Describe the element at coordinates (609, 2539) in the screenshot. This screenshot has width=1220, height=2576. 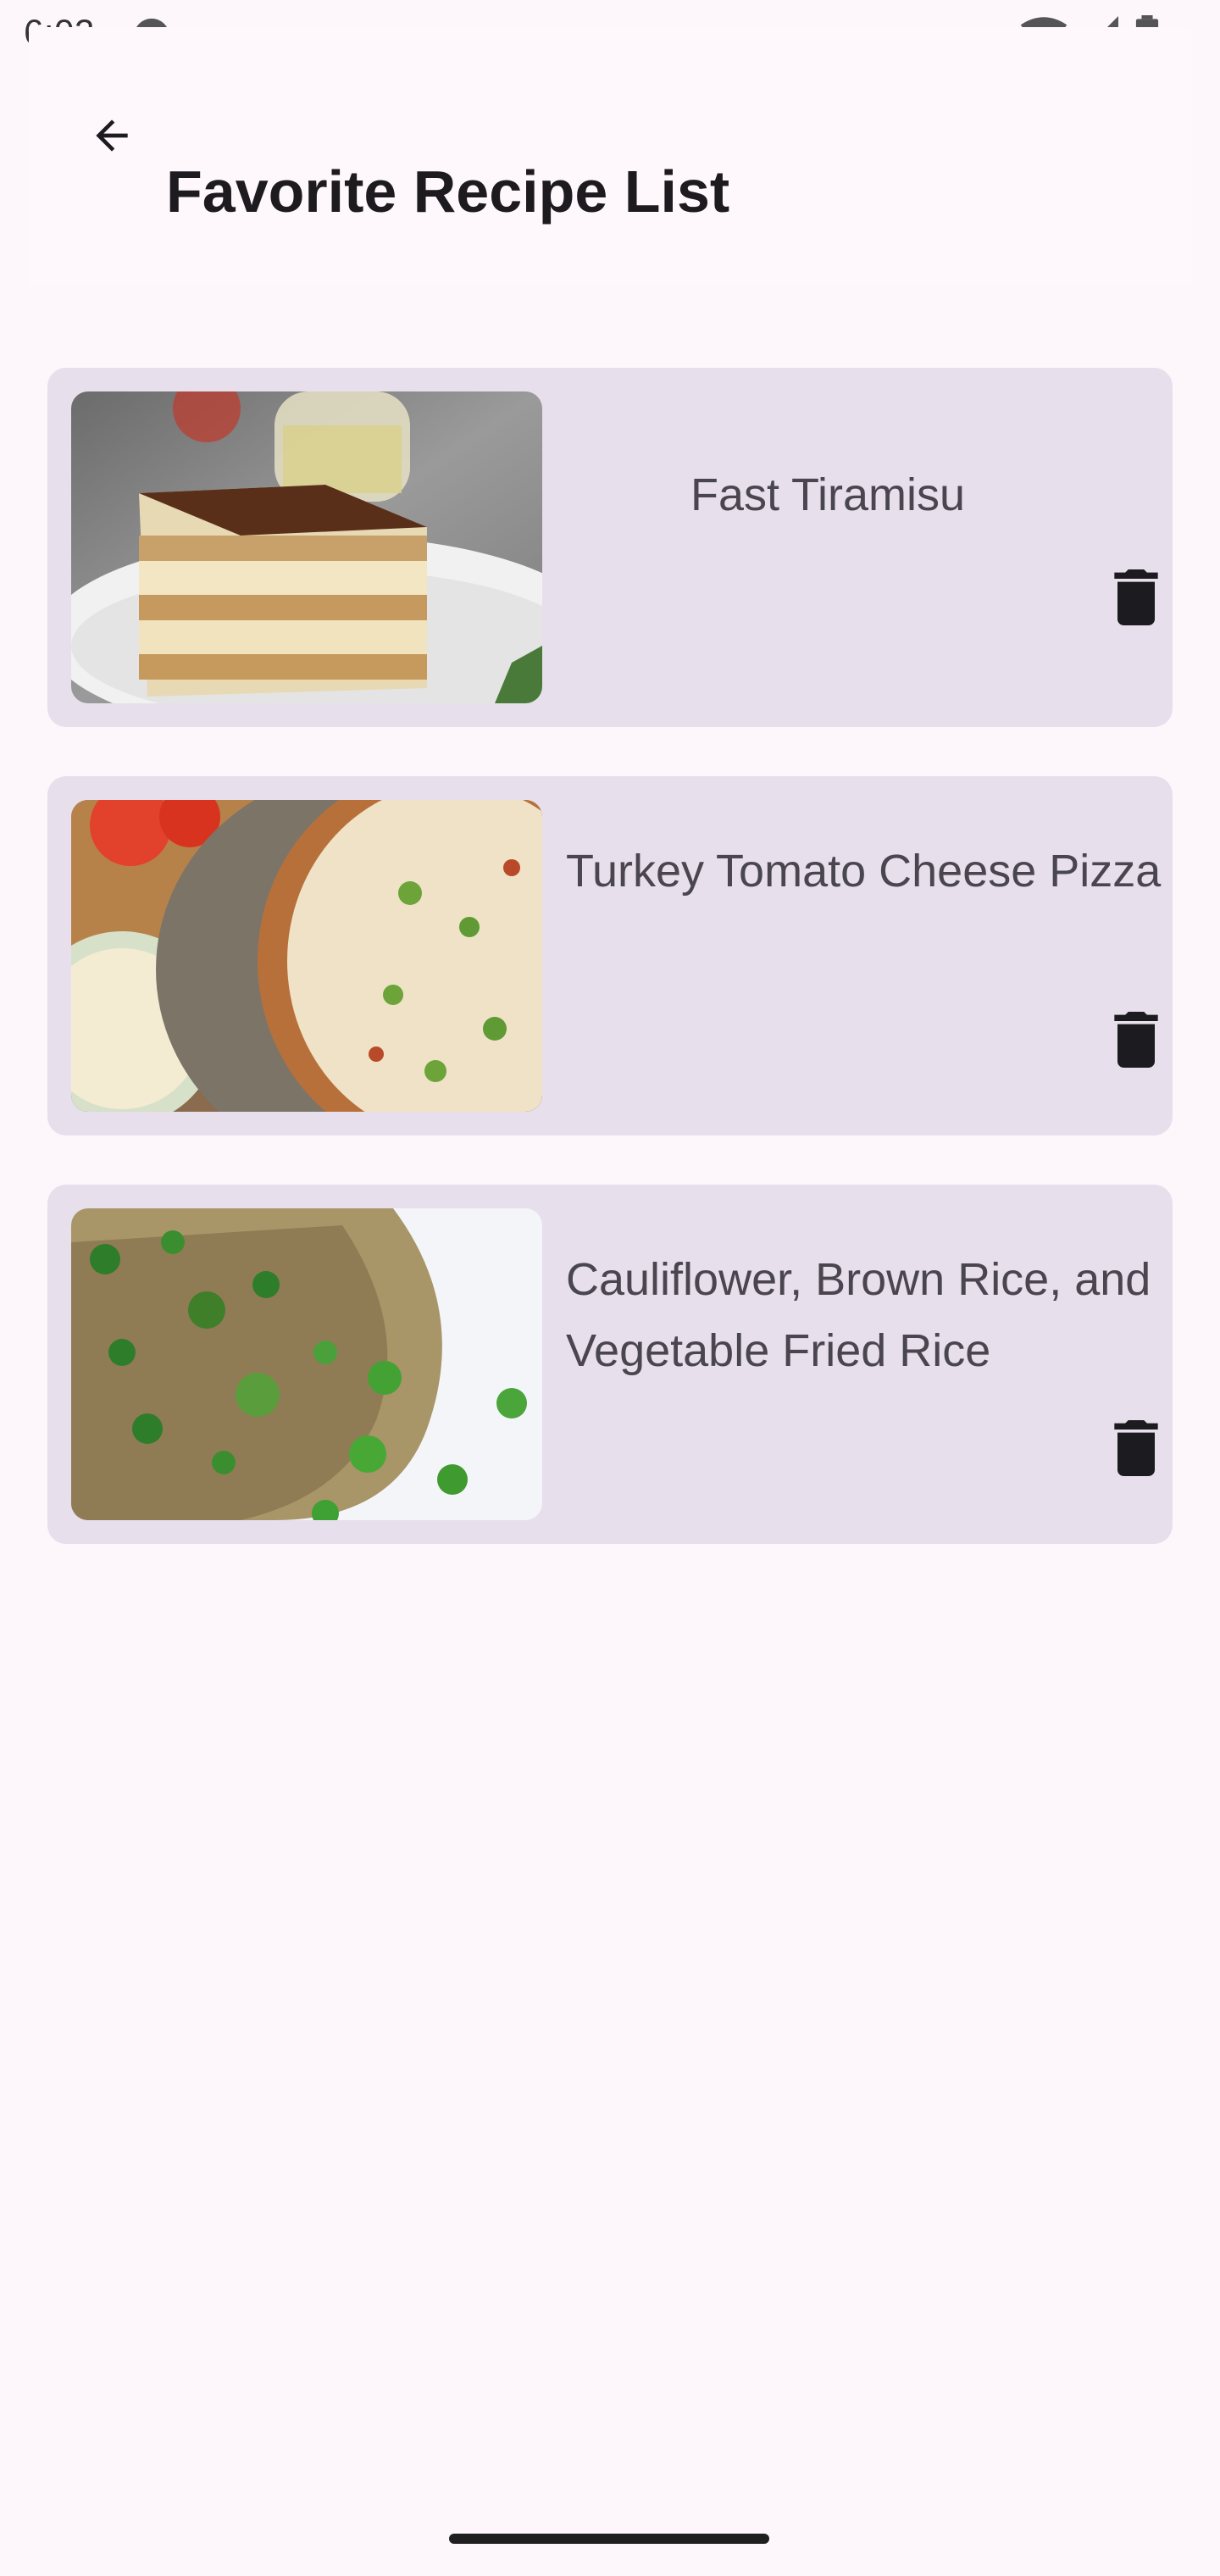
I see `gesture-nav-bar` at that location.